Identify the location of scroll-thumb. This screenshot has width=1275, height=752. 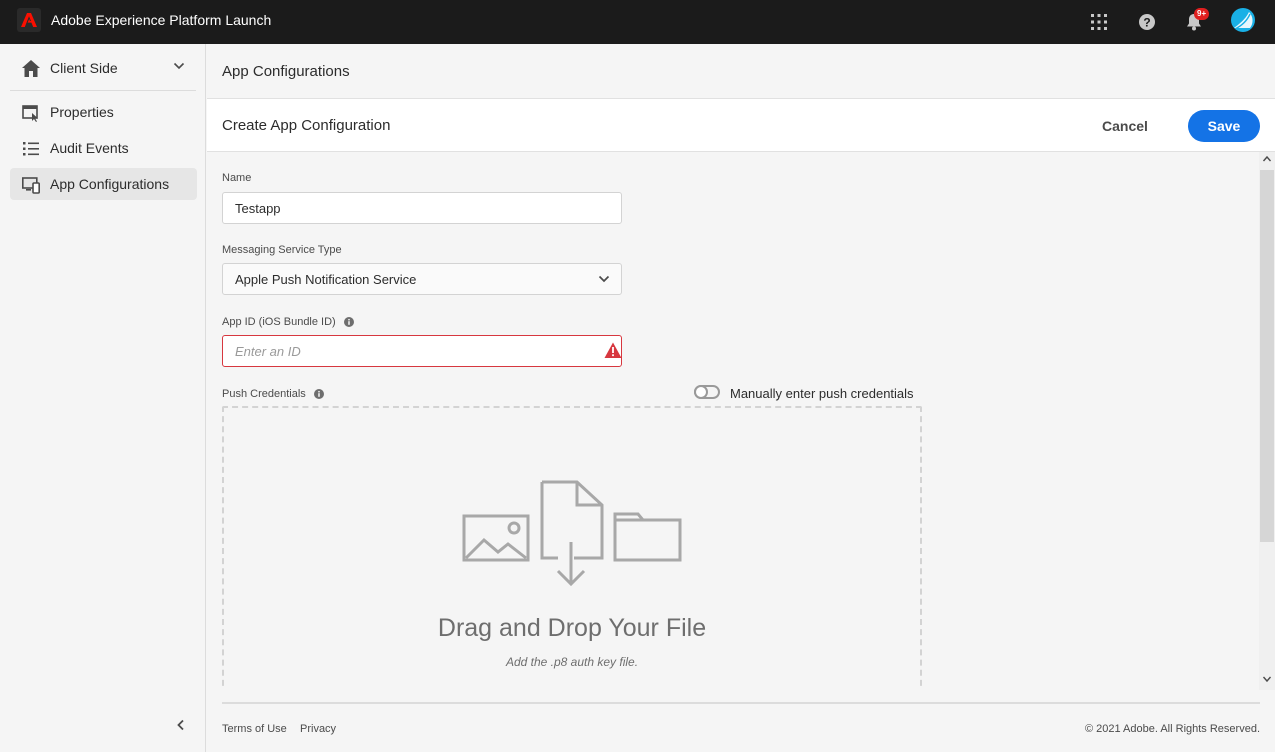
(1267, 356).